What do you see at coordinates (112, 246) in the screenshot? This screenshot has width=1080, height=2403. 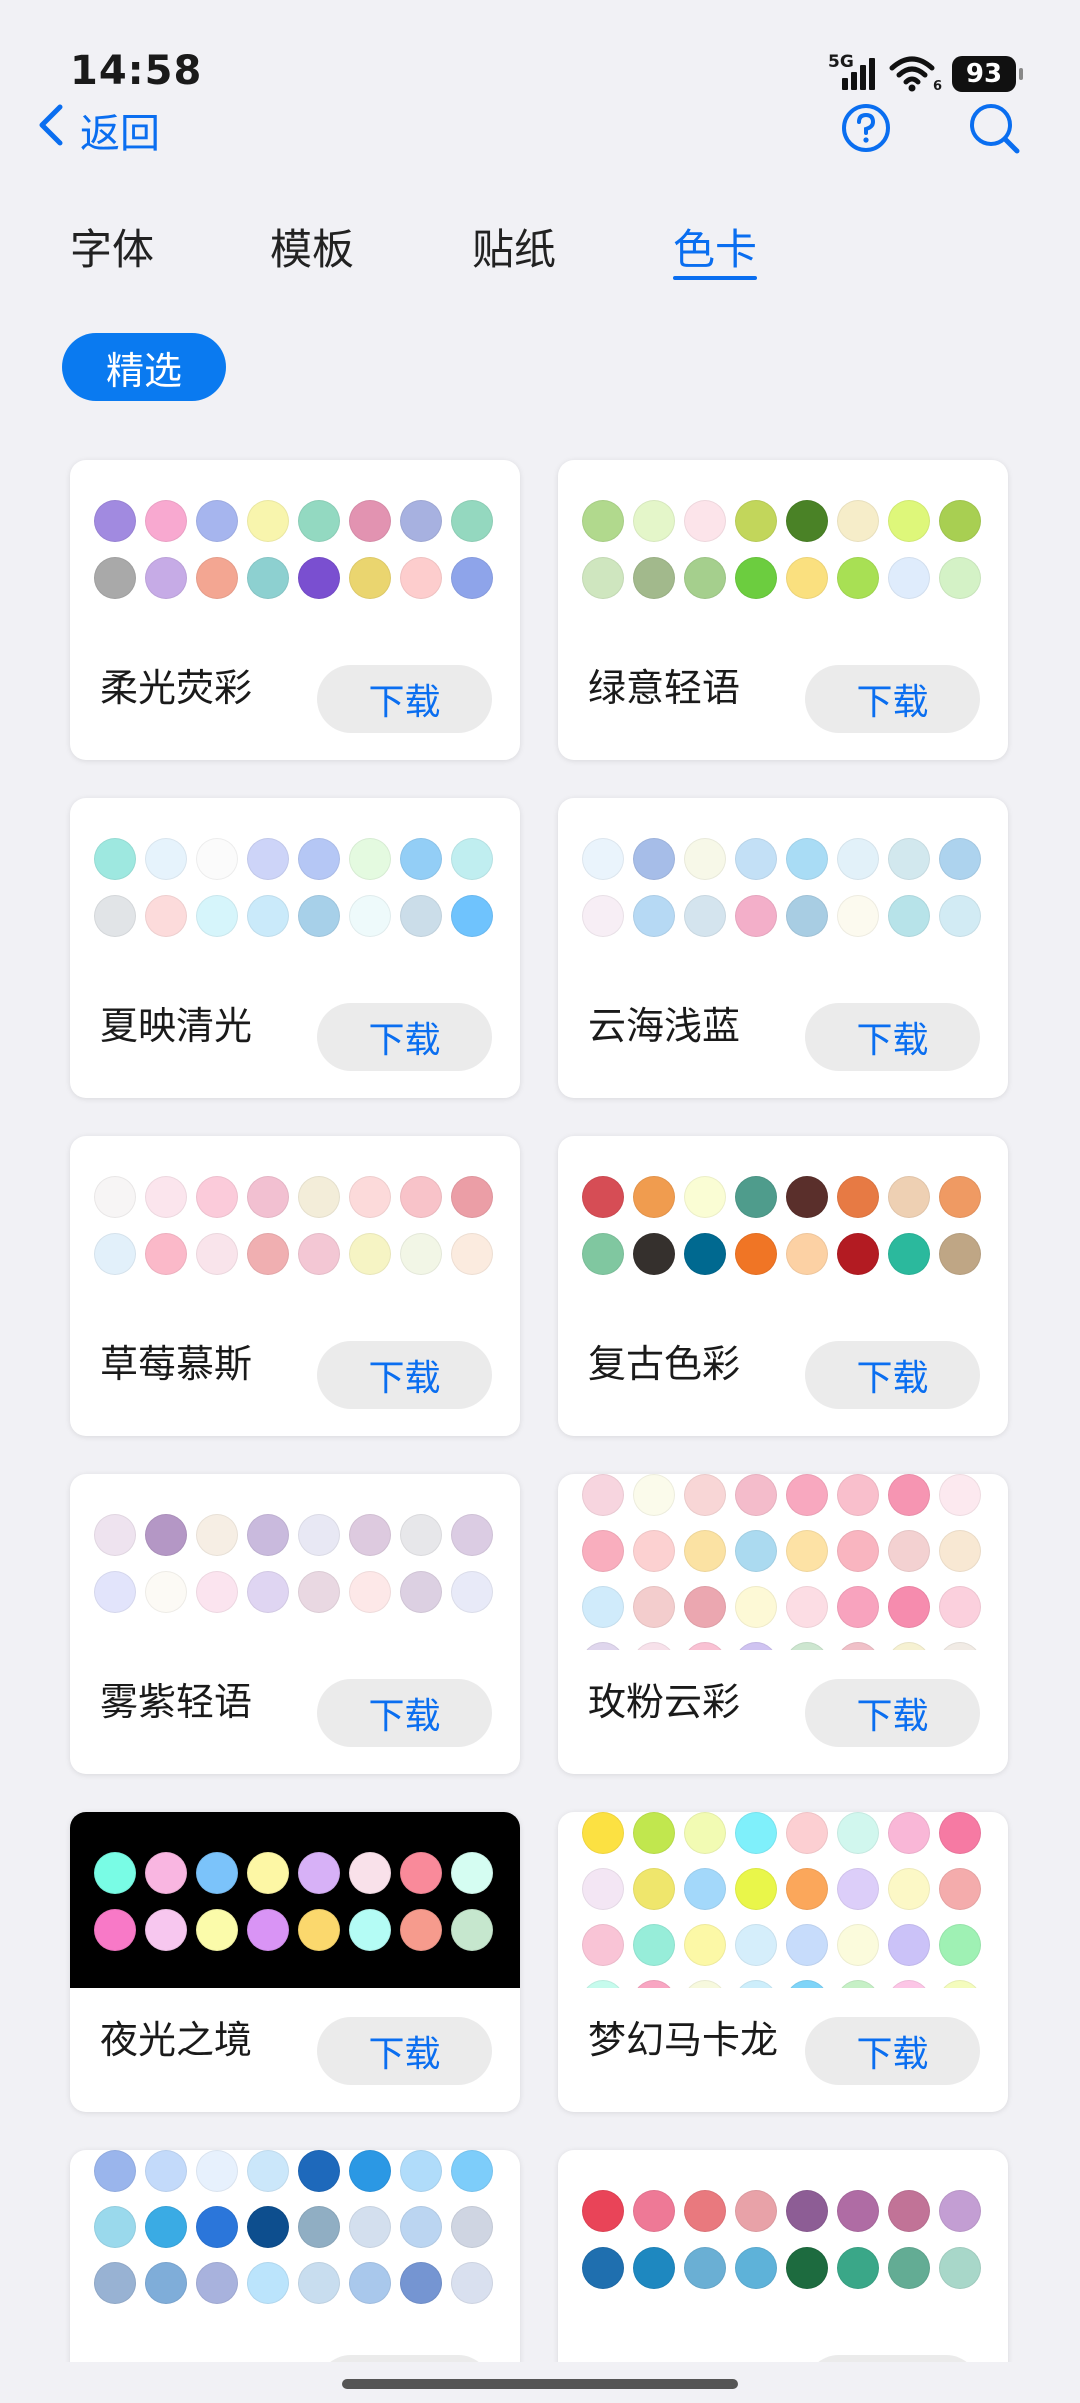 I see `tab-font: 字体` at bounding box center [112, 246].